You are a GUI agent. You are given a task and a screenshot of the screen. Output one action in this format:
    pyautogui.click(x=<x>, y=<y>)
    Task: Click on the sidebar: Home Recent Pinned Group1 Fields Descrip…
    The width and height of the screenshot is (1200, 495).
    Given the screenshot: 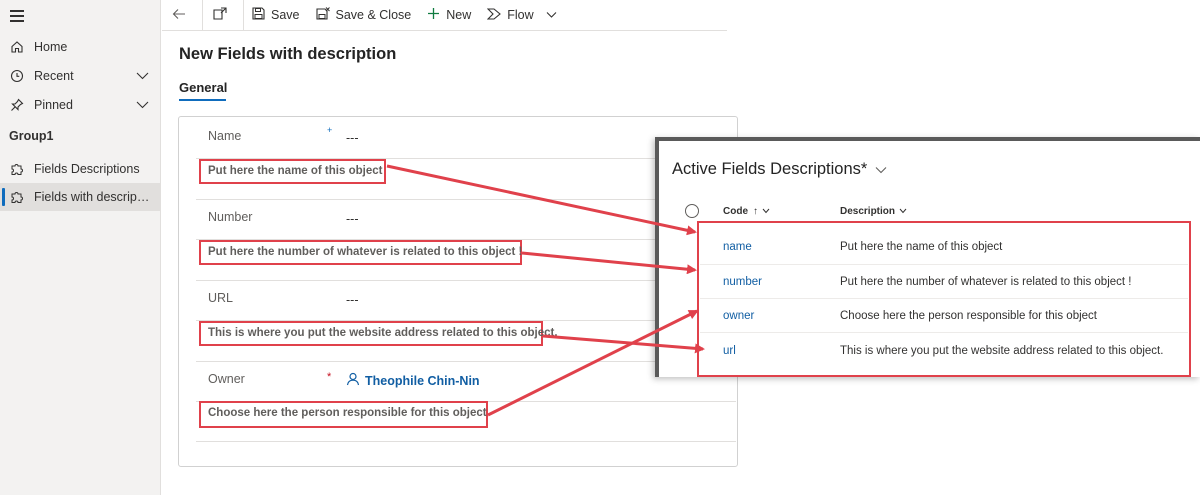 What is the action you would take?
    pyautogui.click(x=80, y=247)
    